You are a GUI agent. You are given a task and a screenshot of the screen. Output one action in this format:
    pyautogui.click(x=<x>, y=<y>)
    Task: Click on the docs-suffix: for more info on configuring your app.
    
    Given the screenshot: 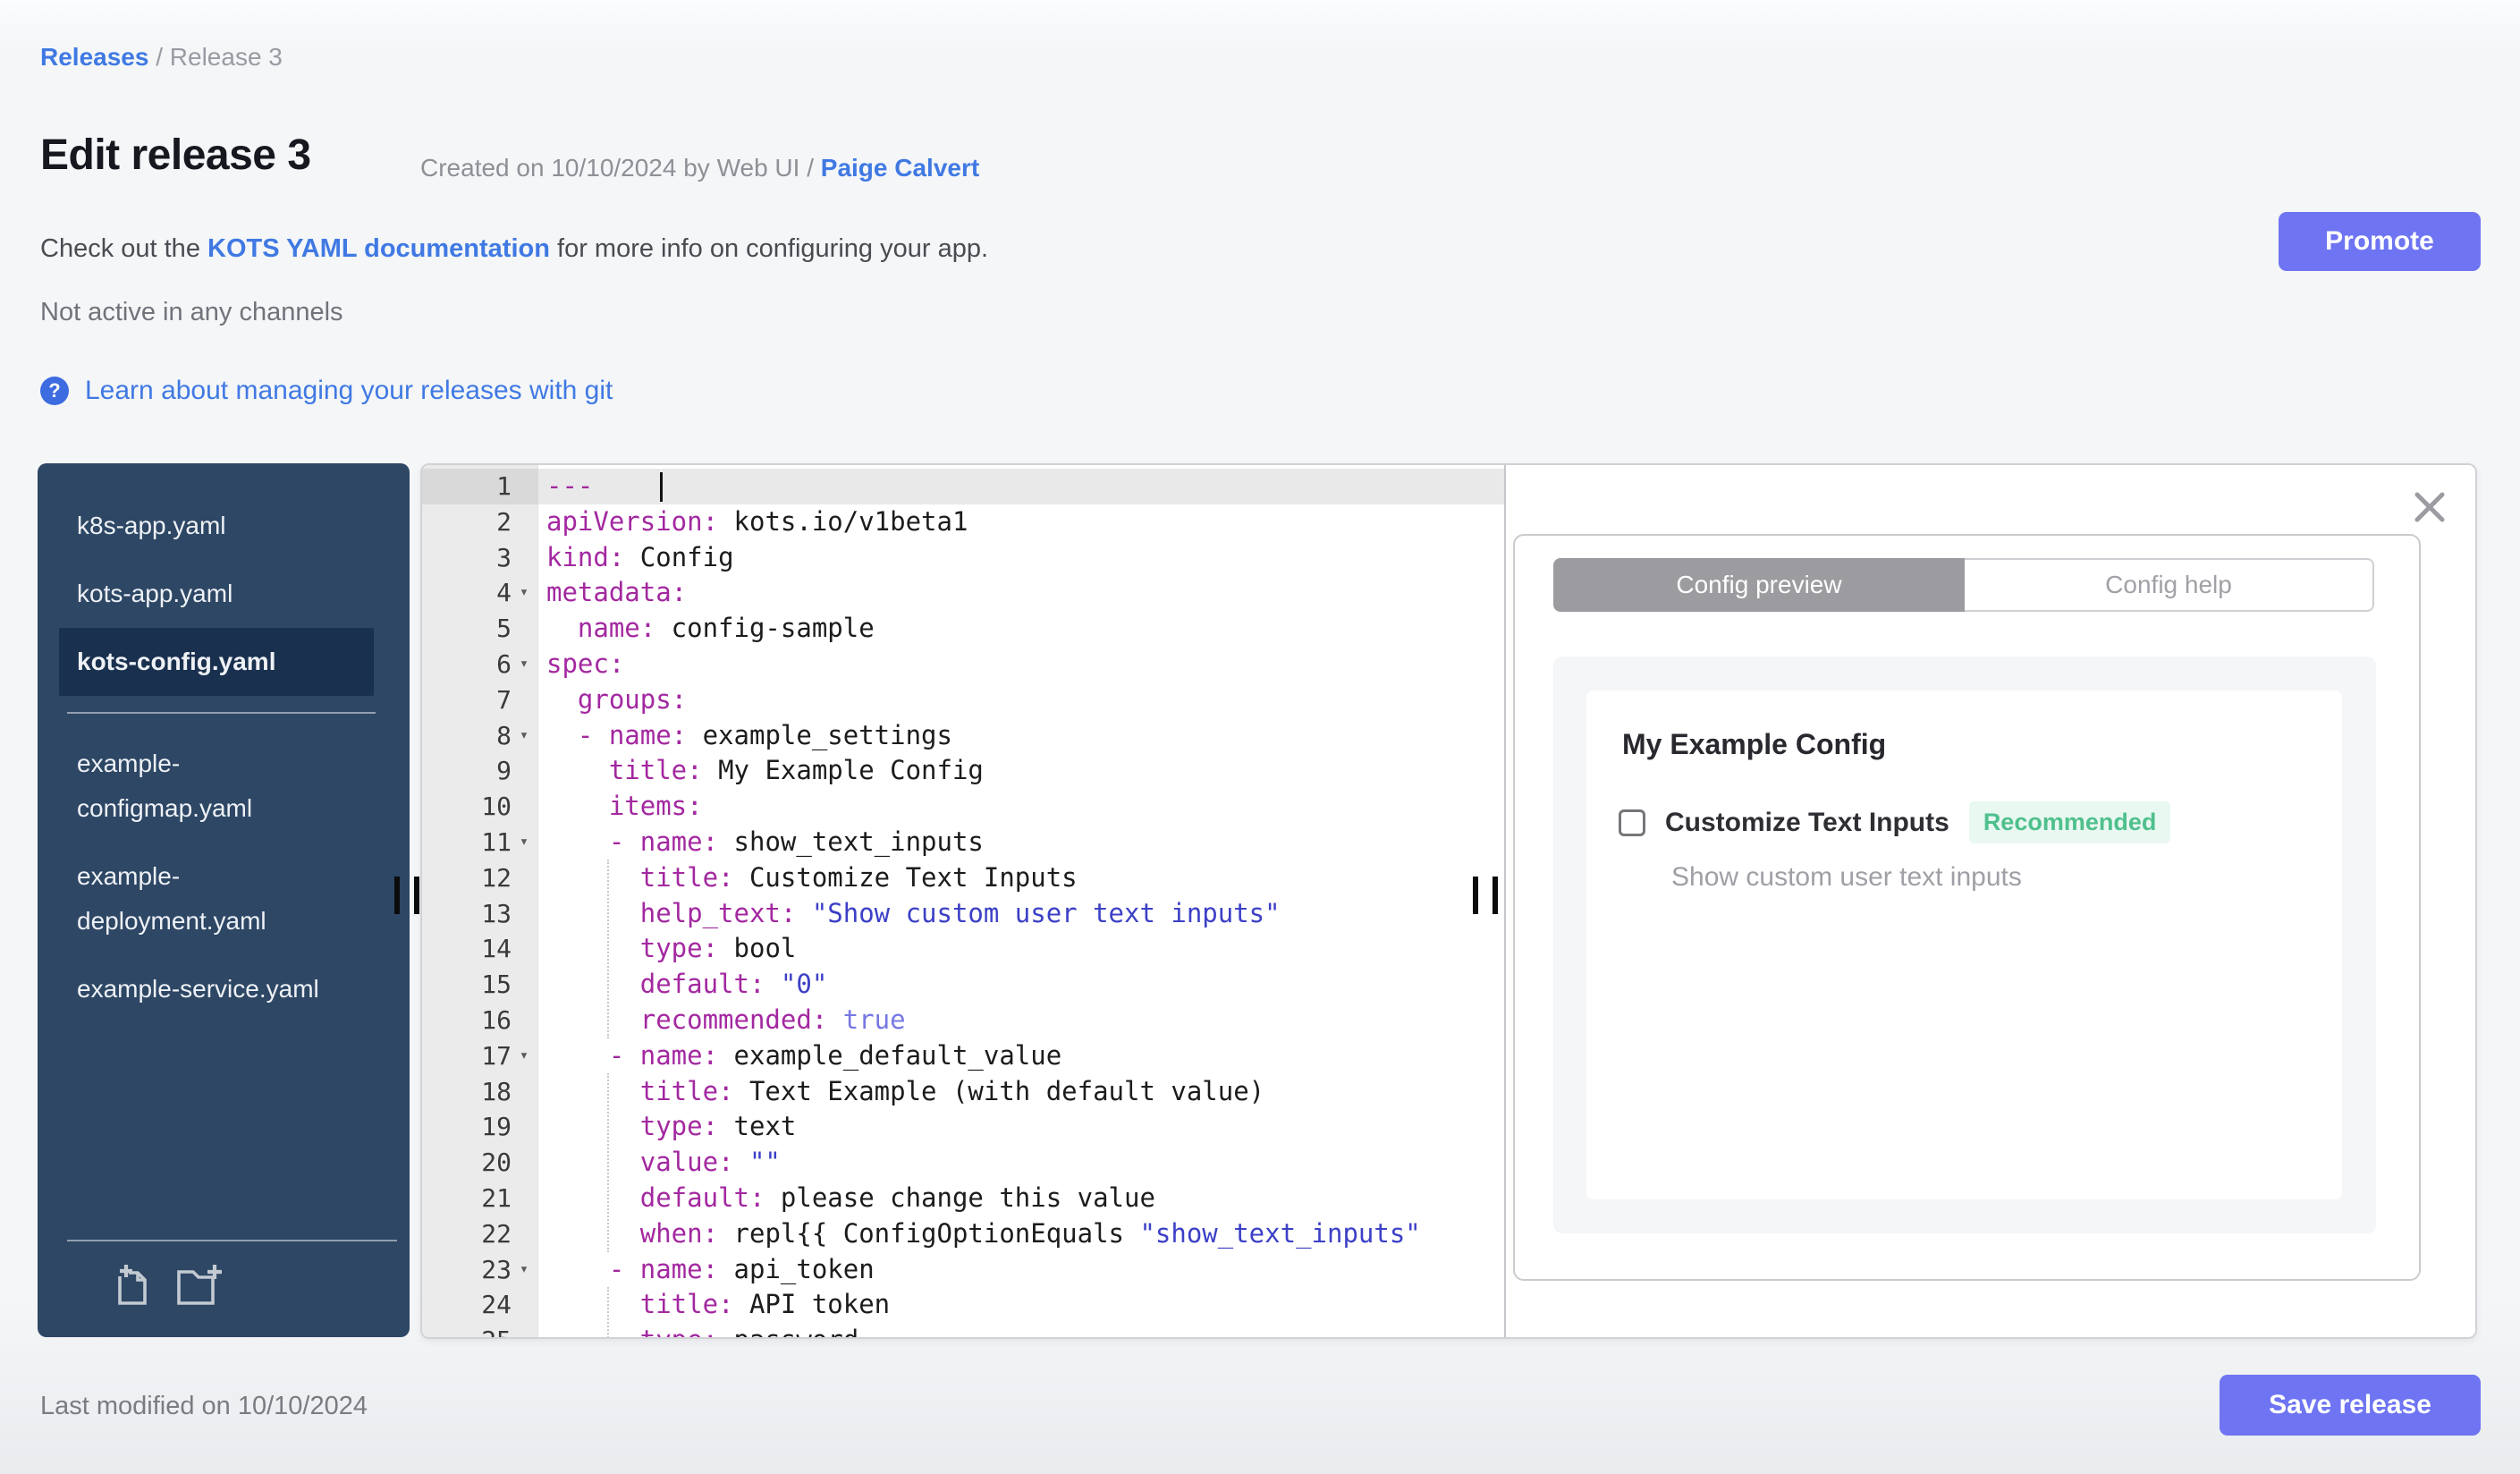 What is the action you would take?
    pyautogui.click(x=769, y=248)
    